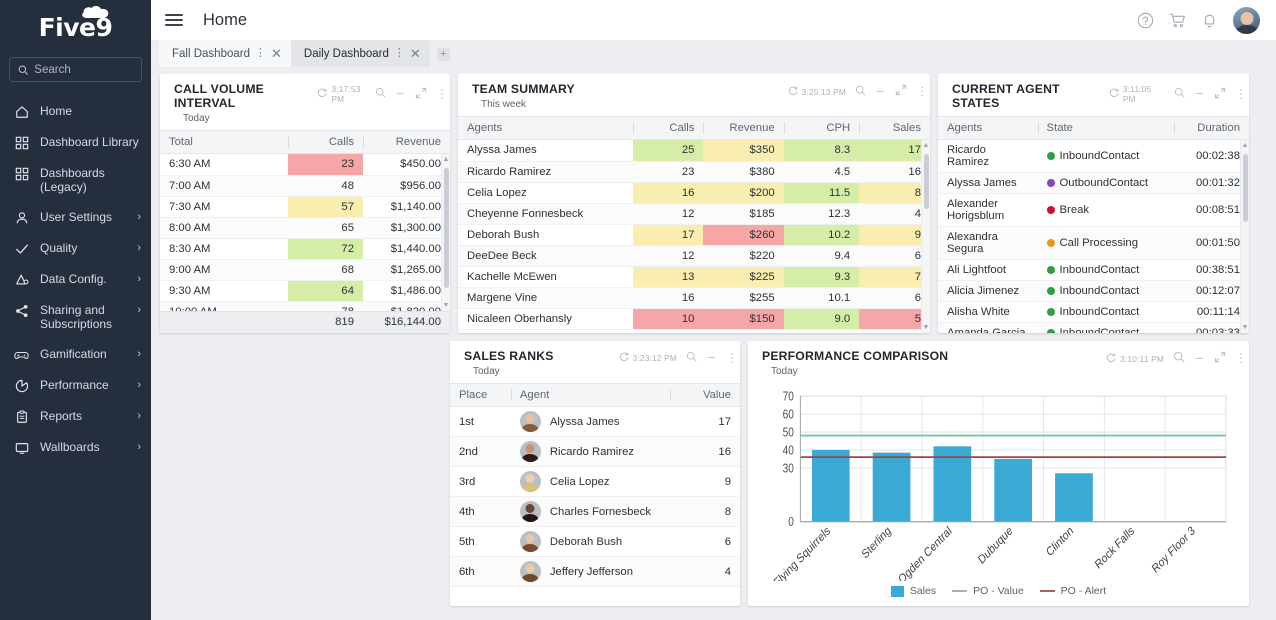  What do you see at coordinates (694, 277) in the screenshot?
I see `table-row: Kachelle McEwen 13 $225 9.3 7` at bounding box center [694, 277].